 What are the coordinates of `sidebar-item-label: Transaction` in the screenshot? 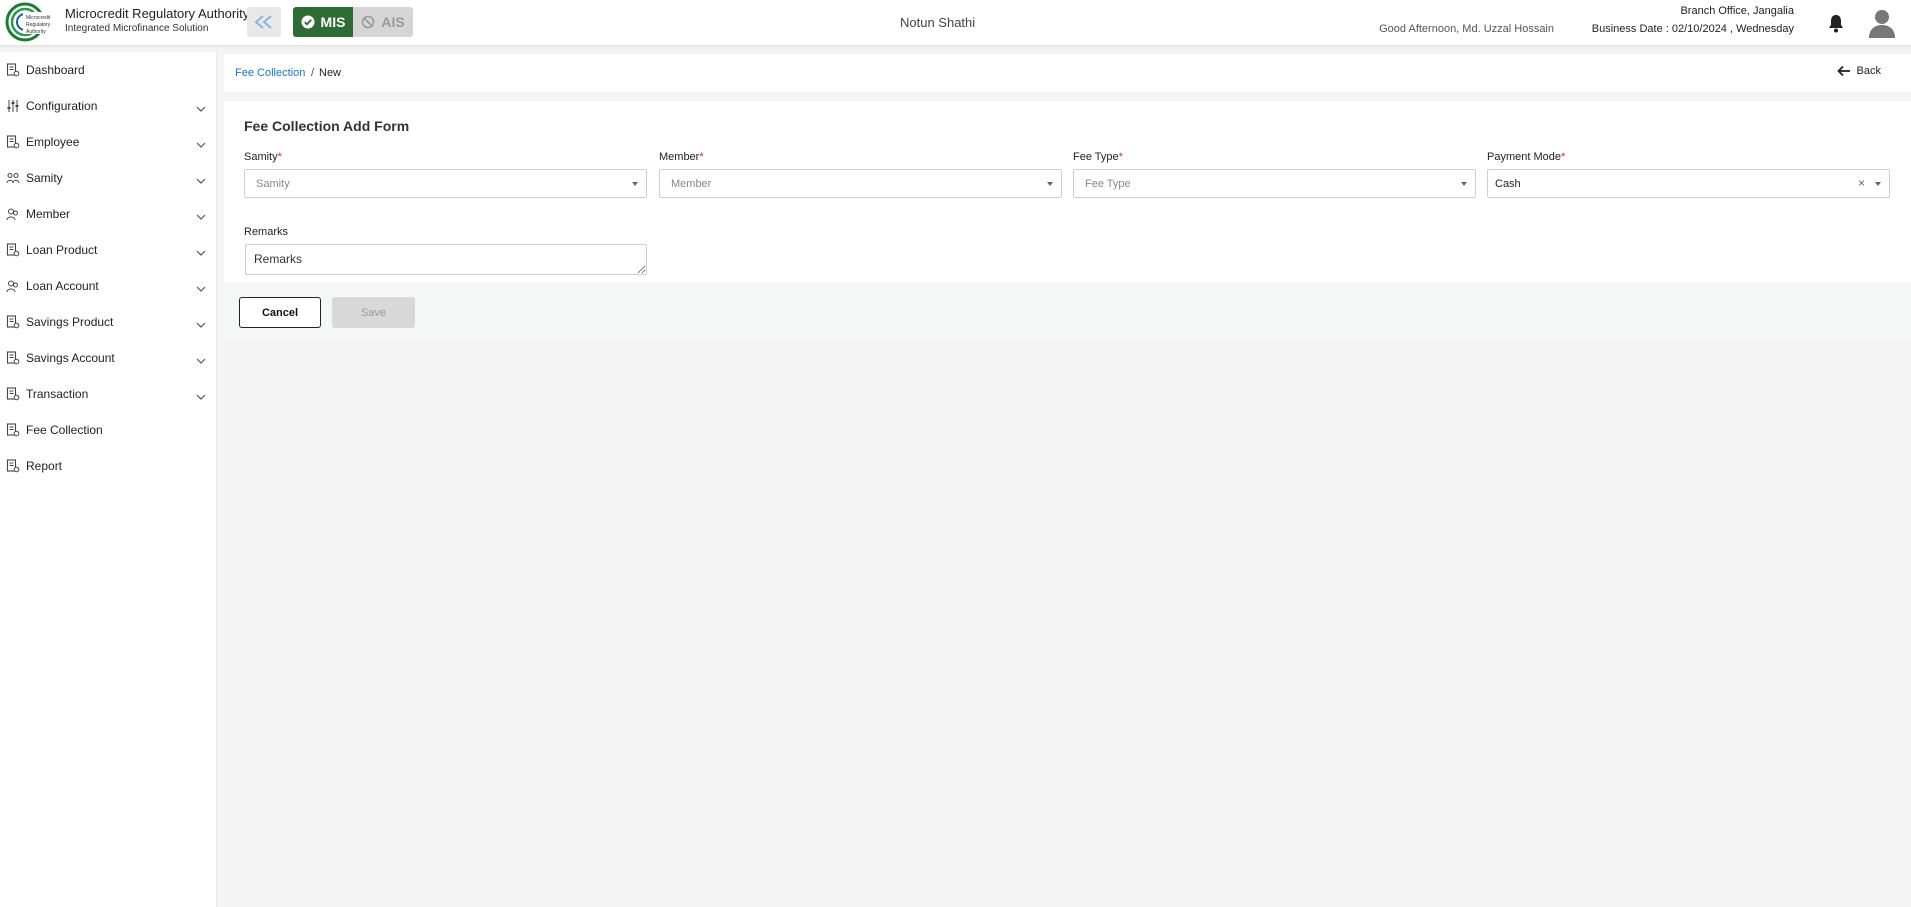 It's located at (57, 394).